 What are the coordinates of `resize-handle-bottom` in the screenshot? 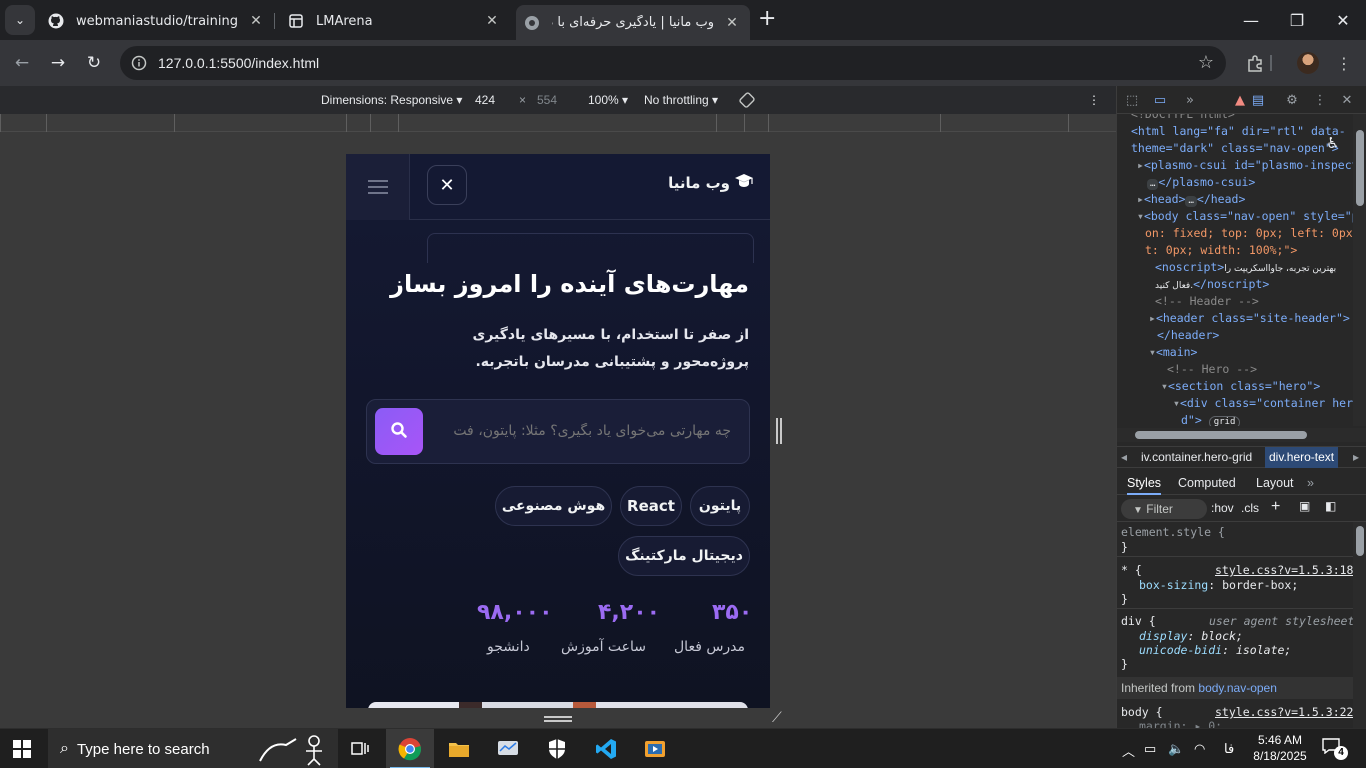 It's located at (558, 719).